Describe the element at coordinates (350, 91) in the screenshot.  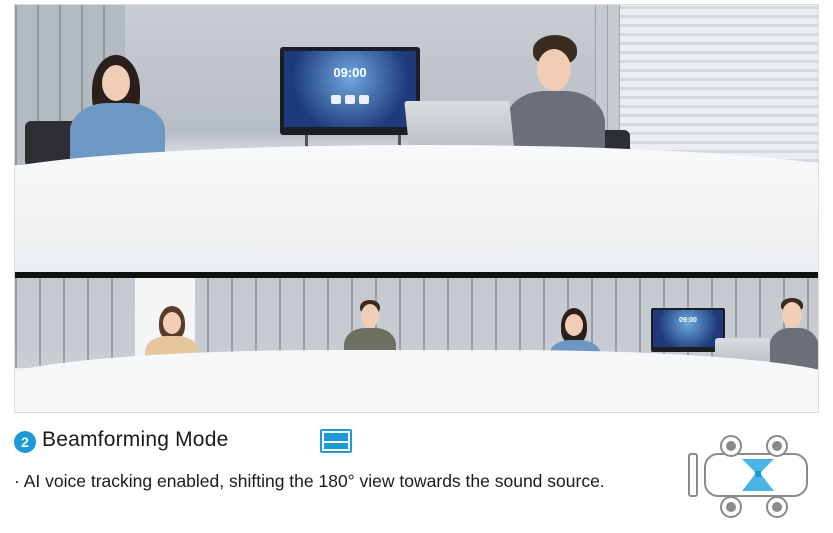
I see `wall-display: 09:00` at that location.